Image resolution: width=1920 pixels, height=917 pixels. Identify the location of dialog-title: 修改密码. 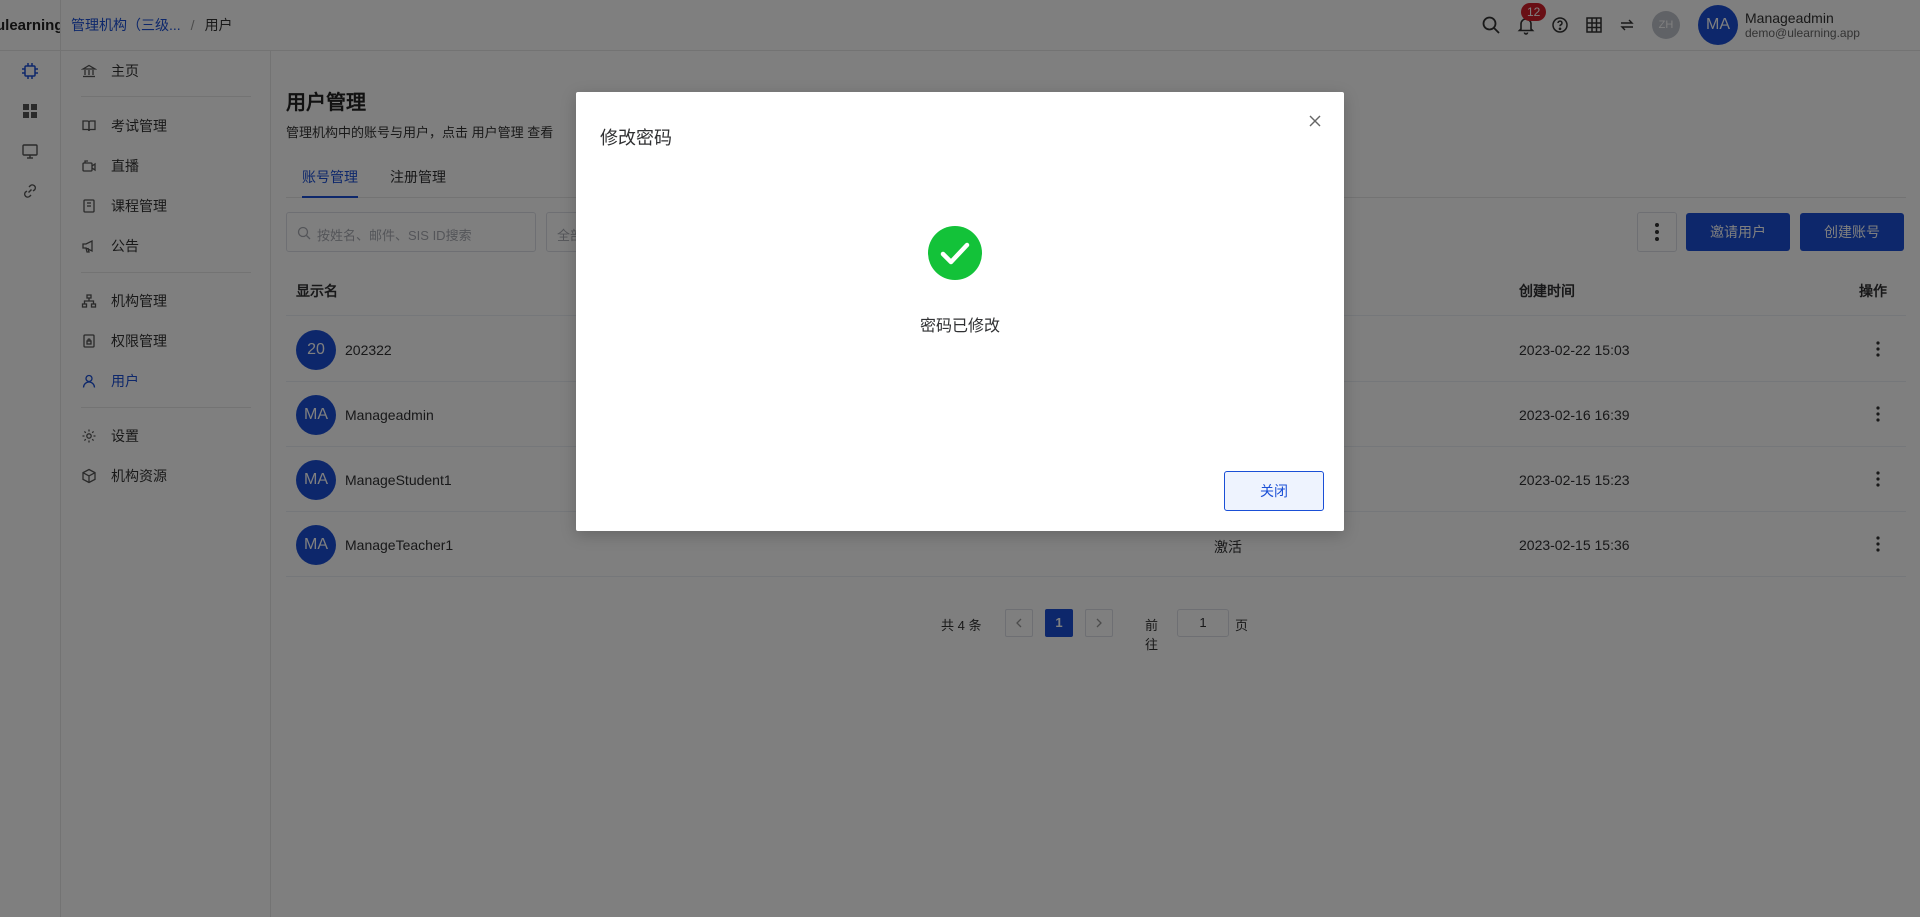
(636, 138).